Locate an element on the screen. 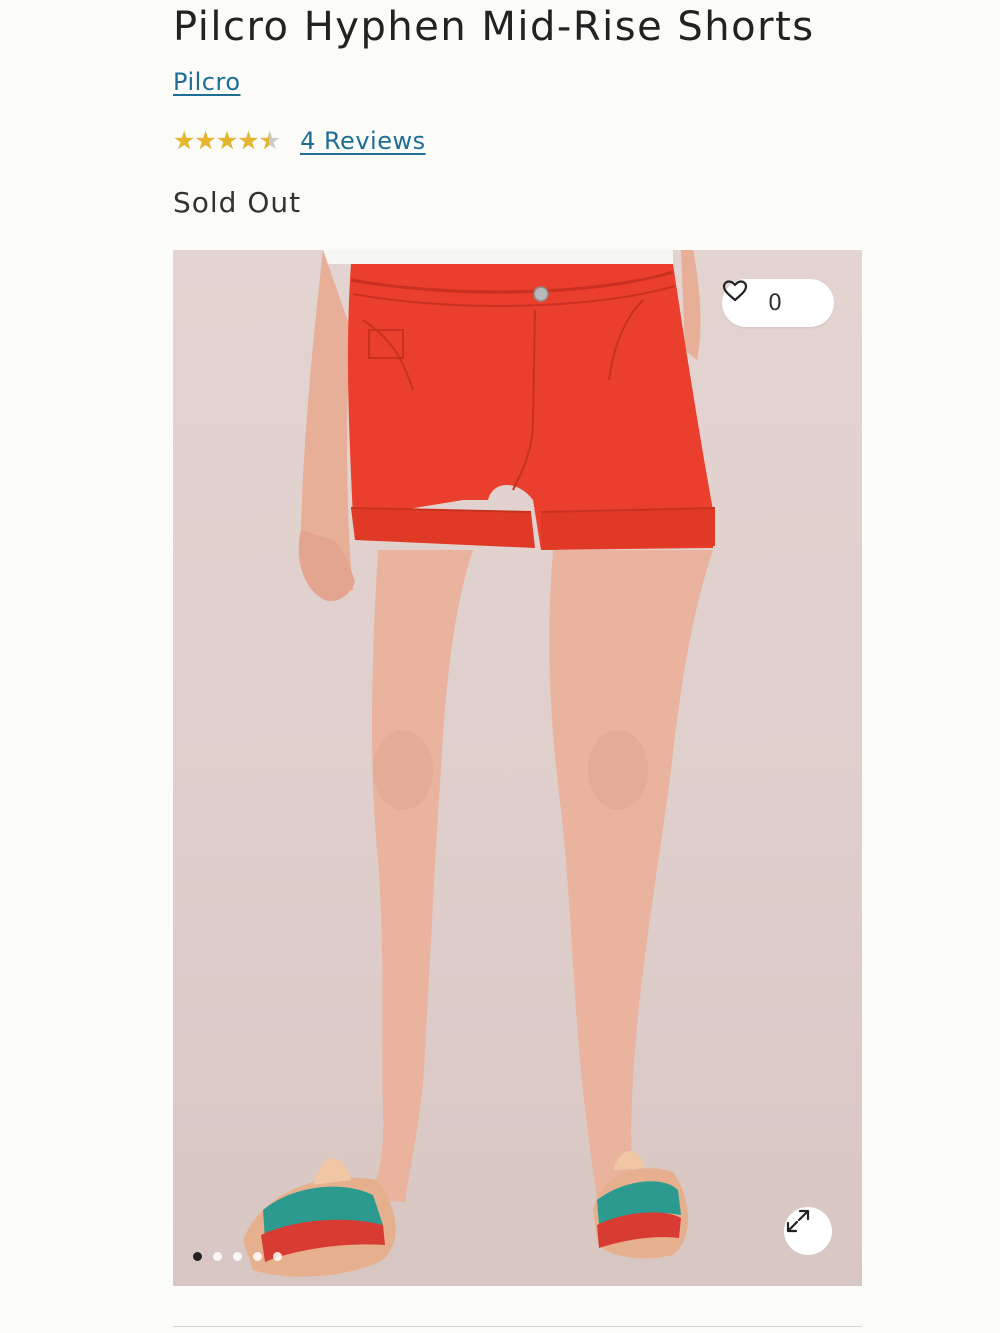 This screenshot has height=1333, width=1000. star-rating: ★★★★★ ★★★★★ is located at coordinates (227, 141).